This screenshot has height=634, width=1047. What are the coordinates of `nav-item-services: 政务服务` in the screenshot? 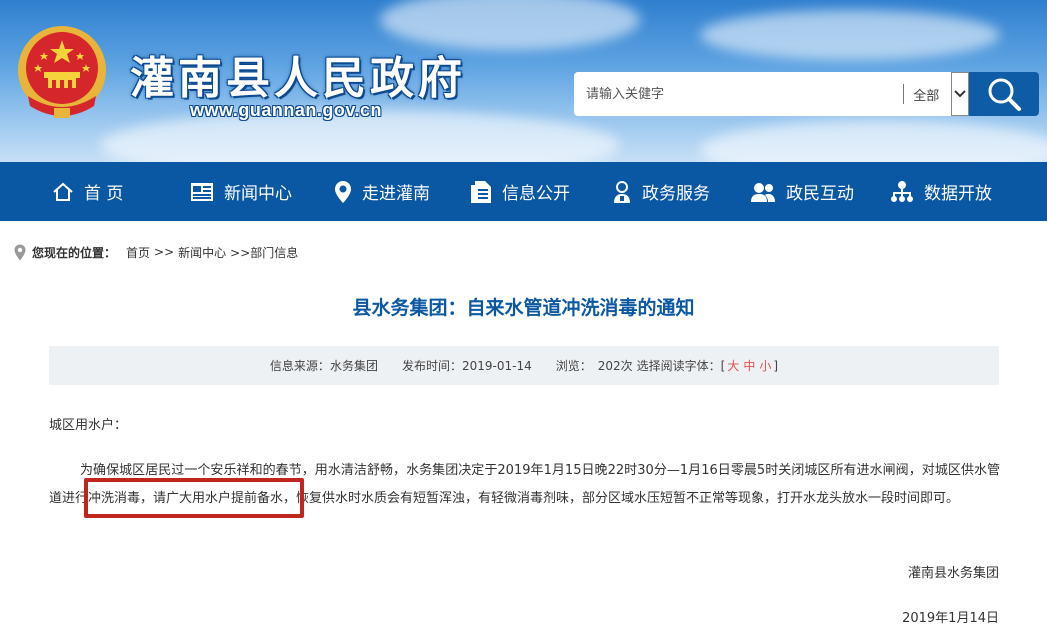 It's located at (661, 191).